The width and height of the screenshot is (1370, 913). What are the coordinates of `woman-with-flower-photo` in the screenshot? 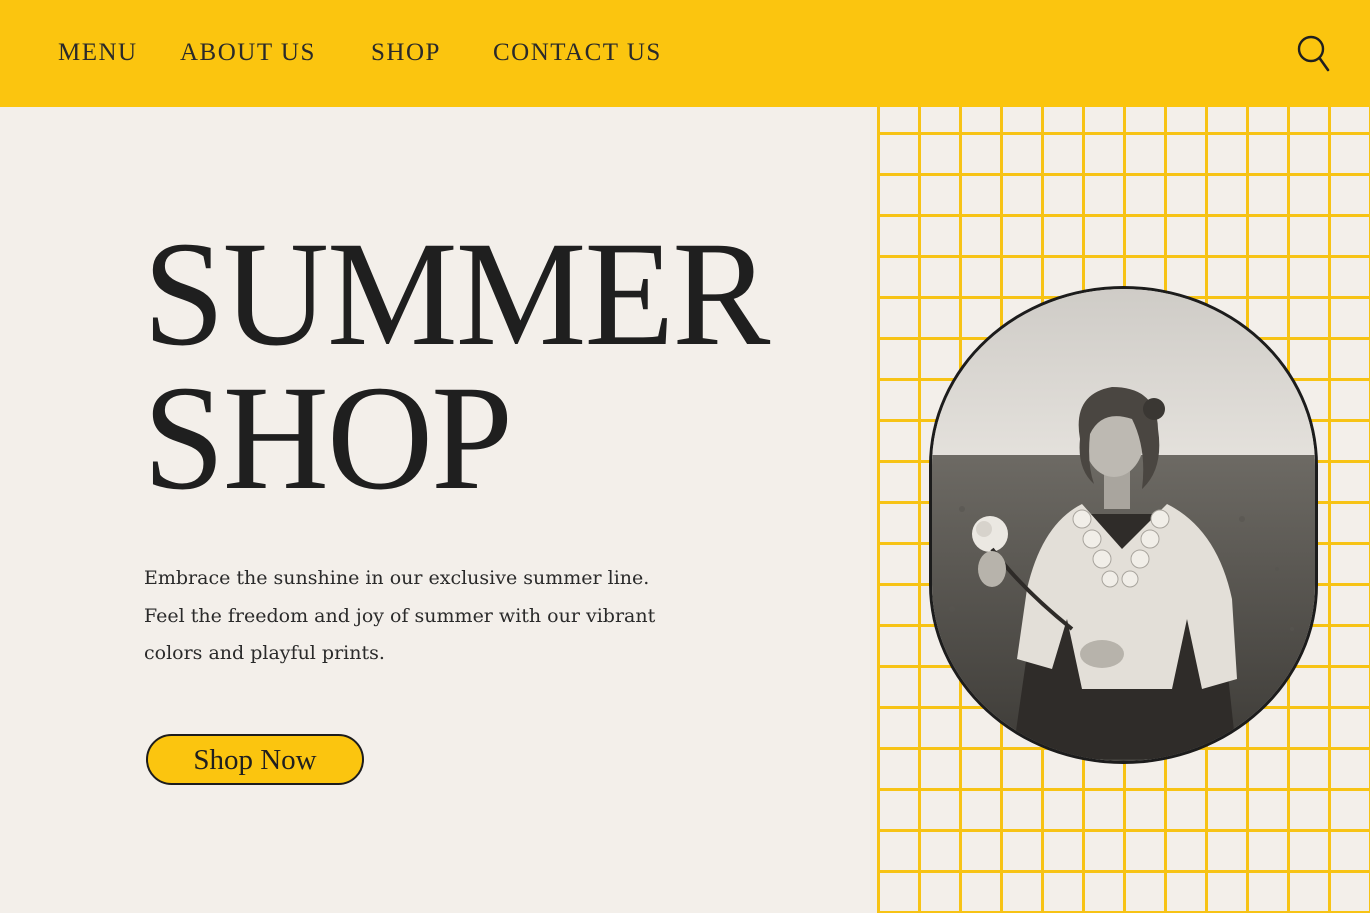 It's located at (1123, 525).